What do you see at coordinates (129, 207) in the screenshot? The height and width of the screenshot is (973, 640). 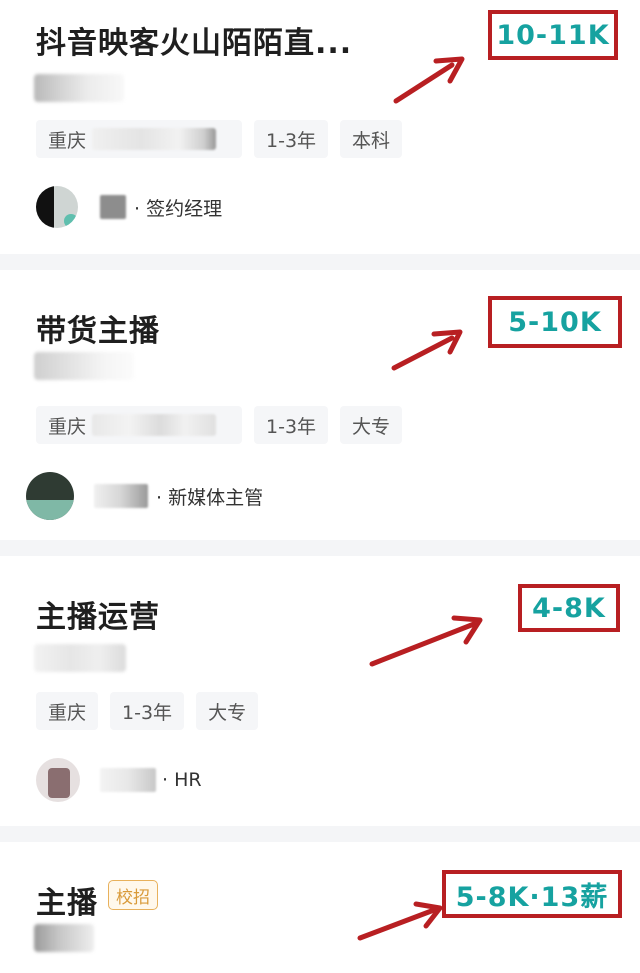 I see `recruiter-info: · 签约经理` at bounding box center [129, 207].